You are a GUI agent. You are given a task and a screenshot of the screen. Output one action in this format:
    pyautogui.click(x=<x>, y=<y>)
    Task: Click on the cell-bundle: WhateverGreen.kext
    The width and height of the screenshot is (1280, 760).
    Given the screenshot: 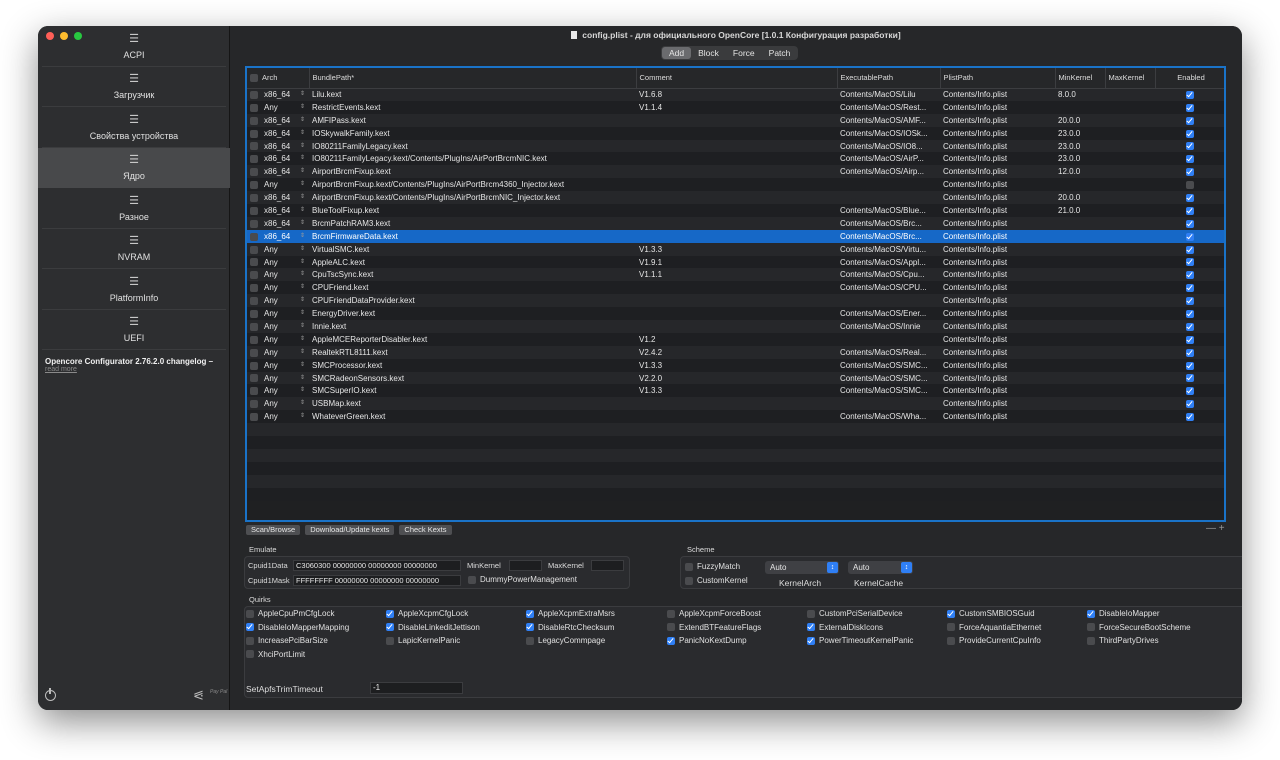 What is the action you would take?
    pyautogui.click(x=472, y=417)
    